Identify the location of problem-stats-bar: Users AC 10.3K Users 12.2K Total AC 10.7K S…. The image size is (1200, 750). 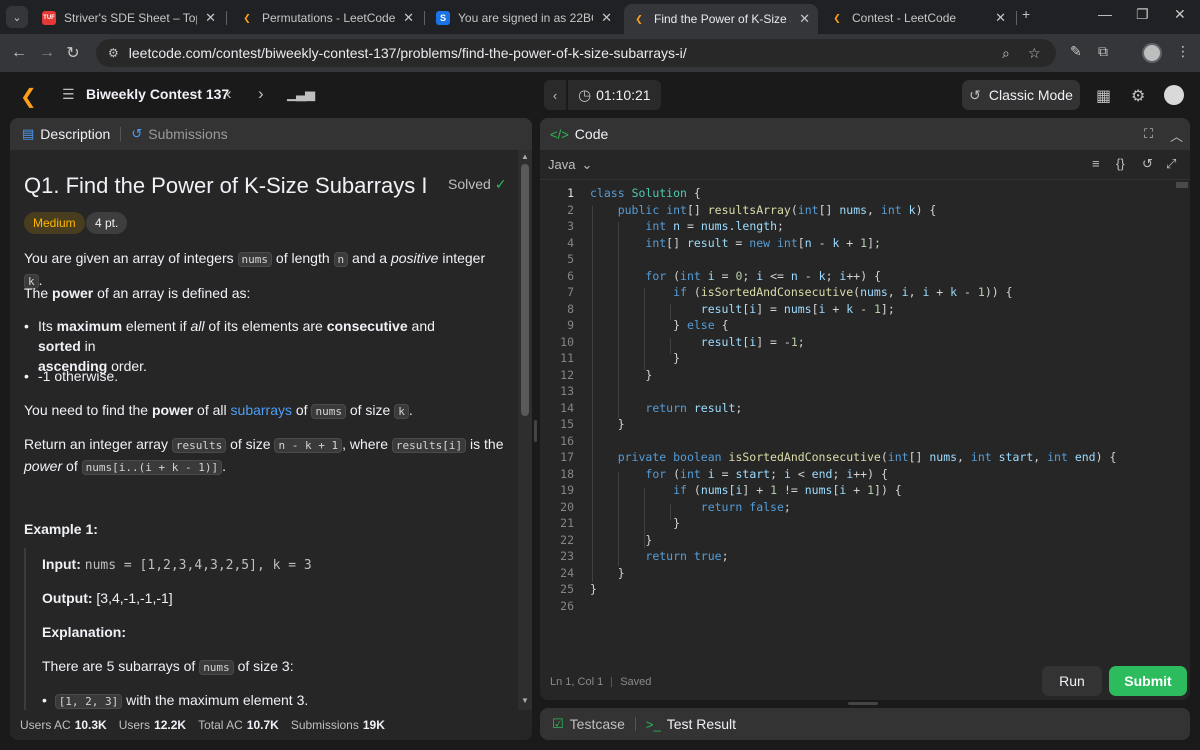
(271, 725).